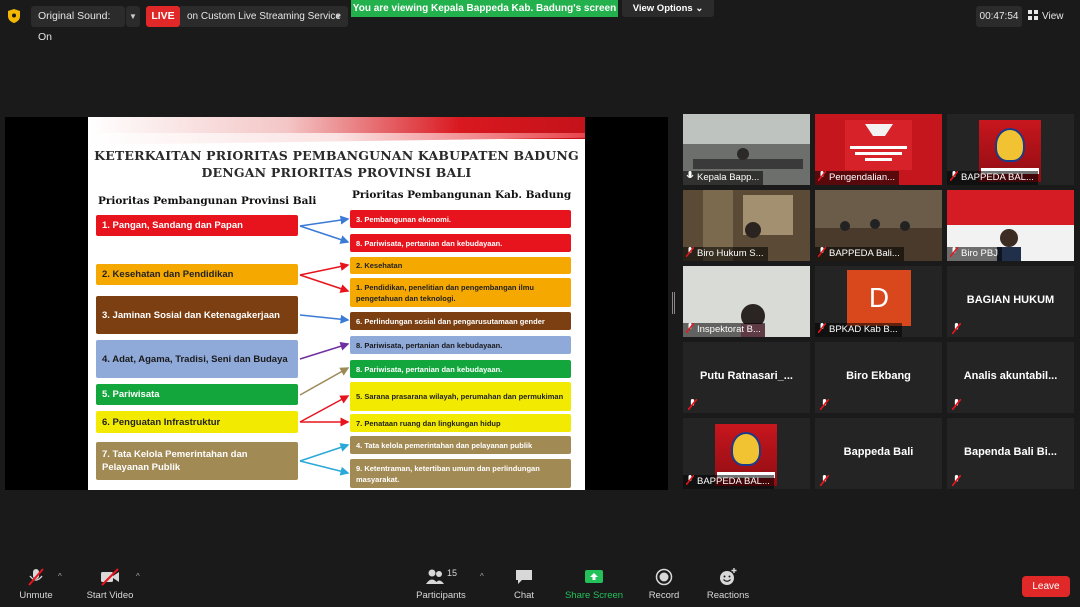 The image size is (1080, 607). Describe the element at coordinates (673, 303) in the screenshot. I see `gallery-resize-handle` at that location.